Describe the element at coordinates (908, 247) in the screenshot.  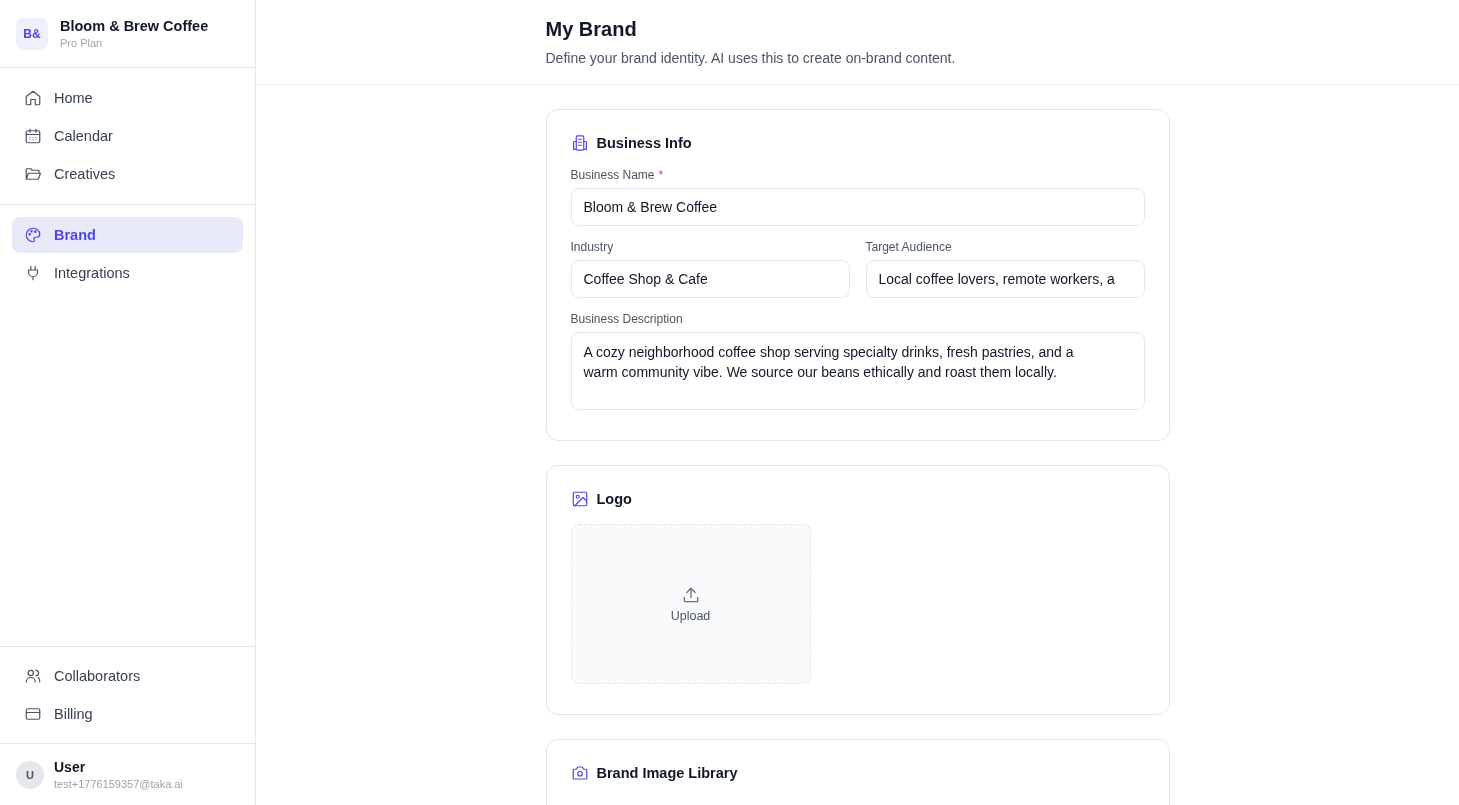
I see `field-label: Target Audience` at that location.